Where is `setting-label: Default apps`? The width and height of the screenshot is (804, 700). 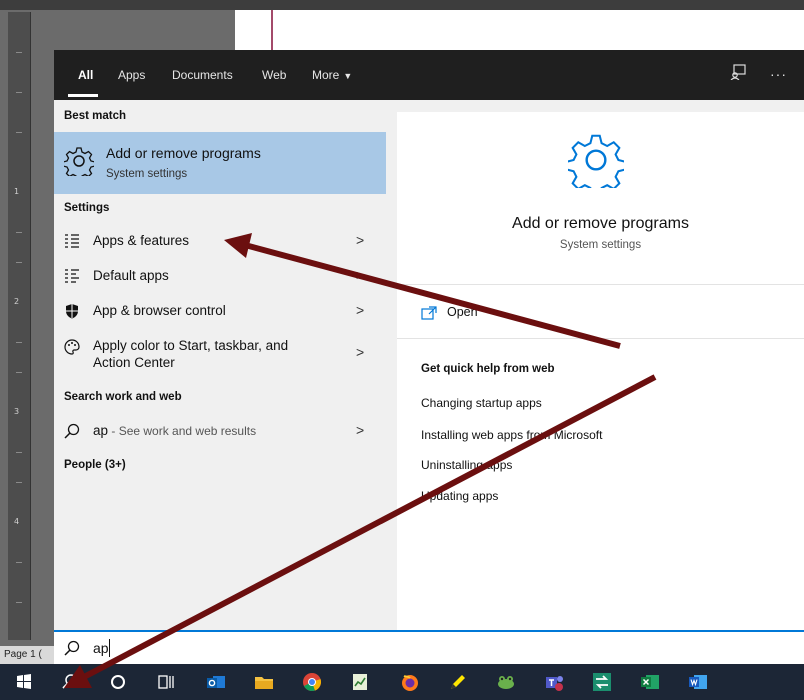 setting-label: Default apps is located at coordinates (131, 275).